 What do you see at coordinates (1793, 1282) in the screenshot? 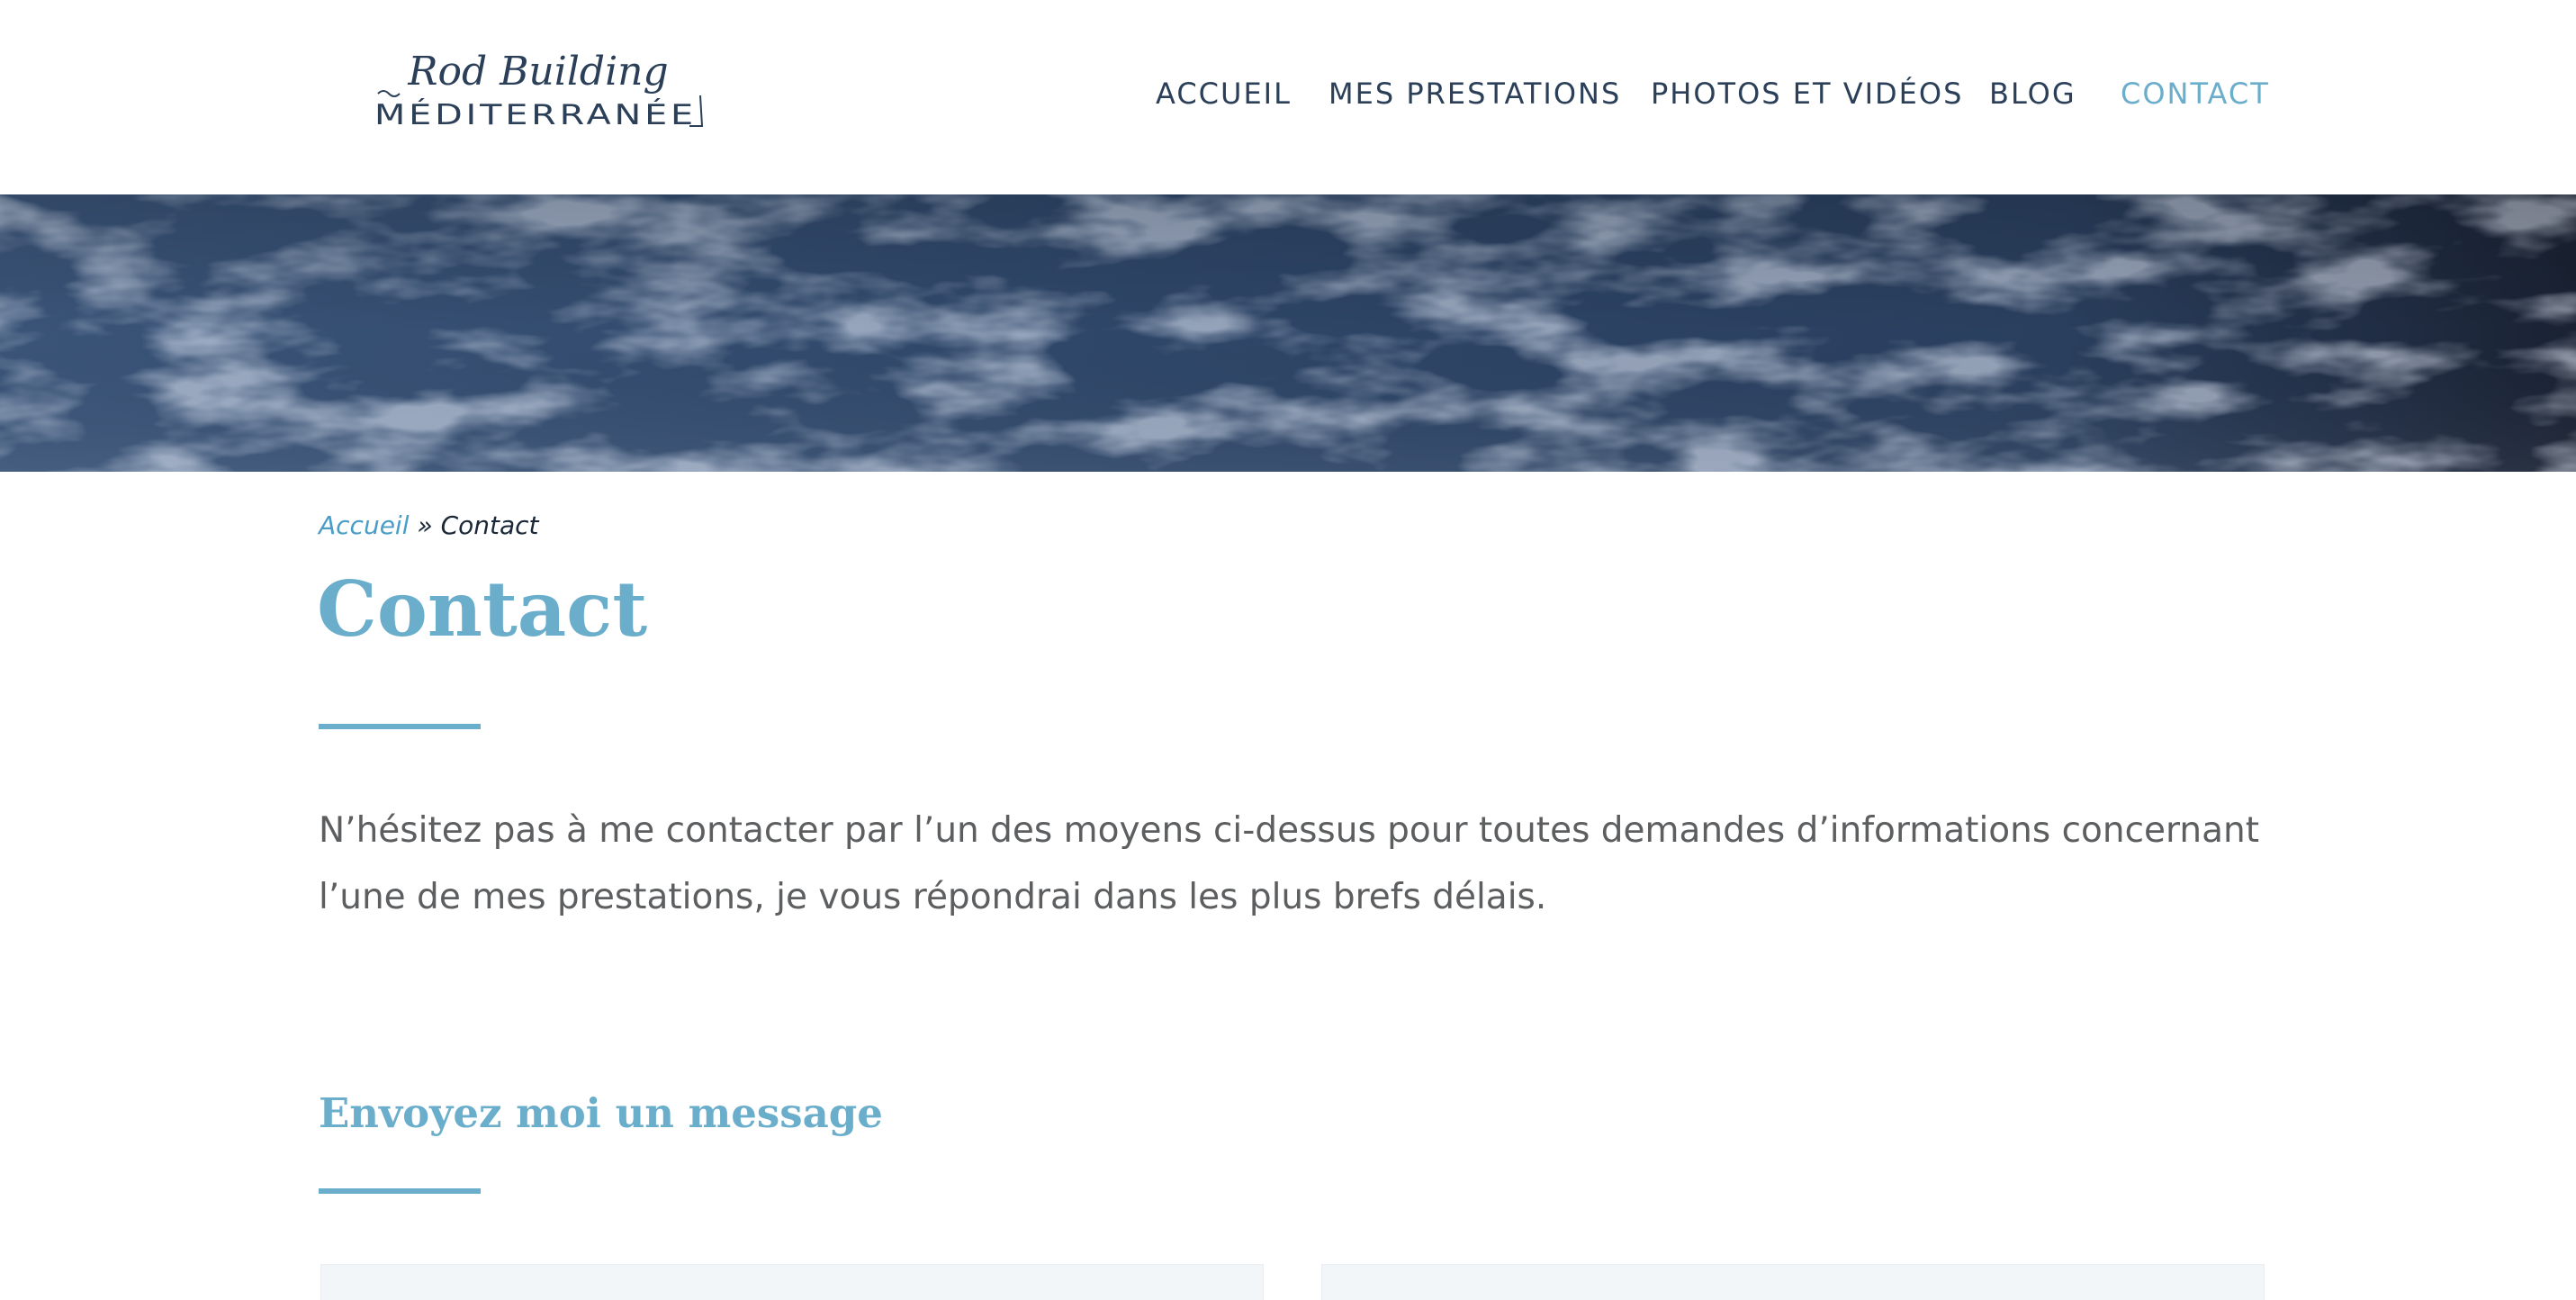
I see `email-field` at bounding box center [1793, 1282].